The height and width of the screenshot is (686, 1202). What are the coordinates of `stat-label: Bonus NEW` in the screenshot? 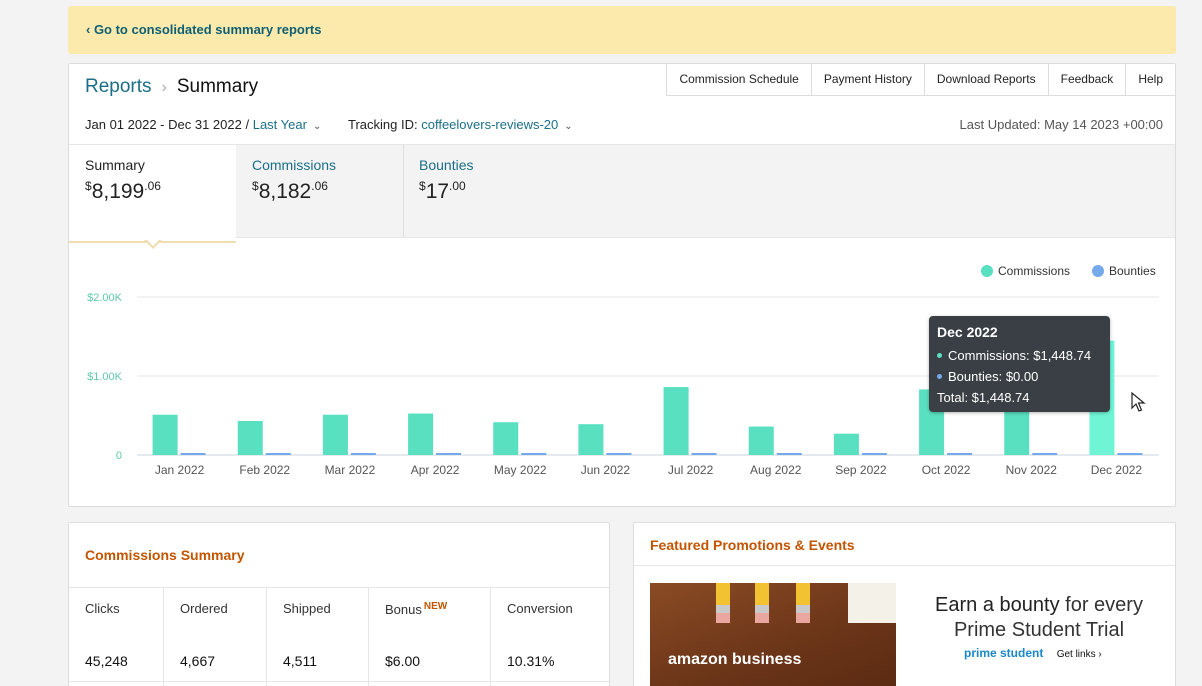 It's located at (416, 609).